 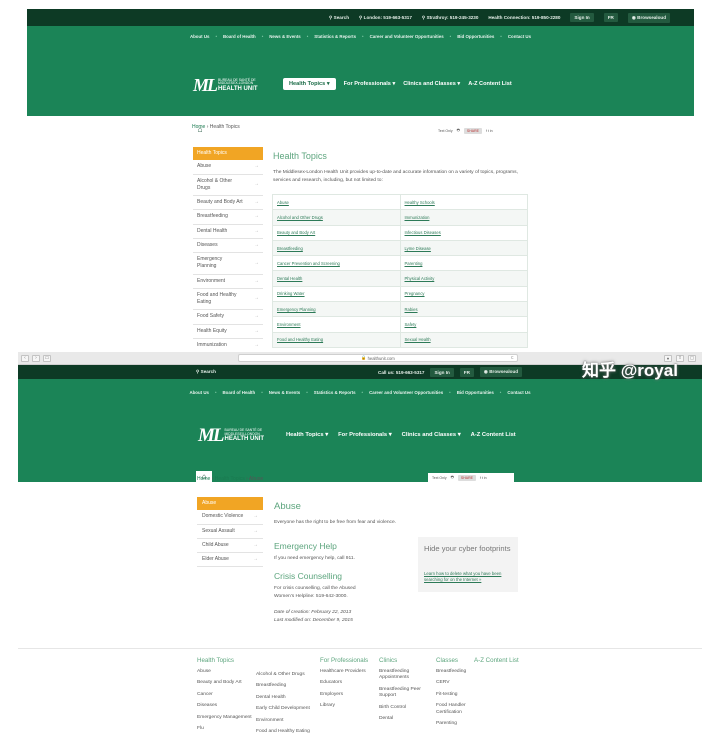 I want to click on call-us: Call us: 519-663-5317, so click(x=401, y=372).